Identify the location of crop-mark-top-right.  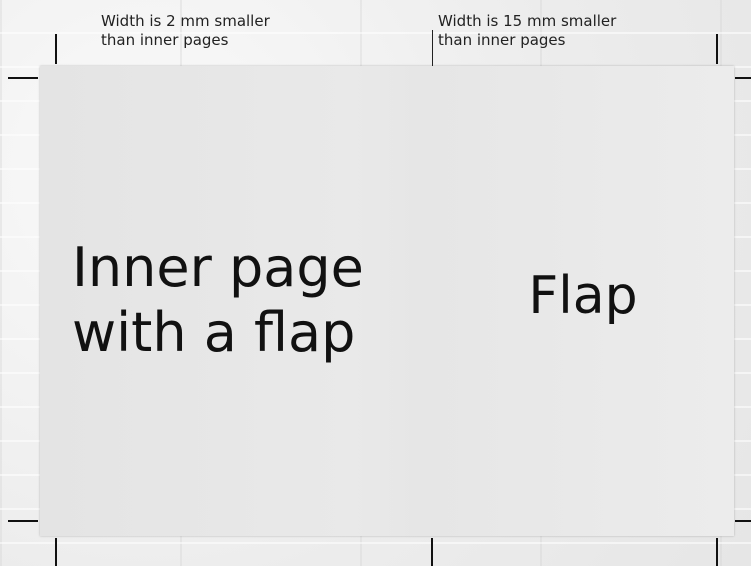
(717, 49).